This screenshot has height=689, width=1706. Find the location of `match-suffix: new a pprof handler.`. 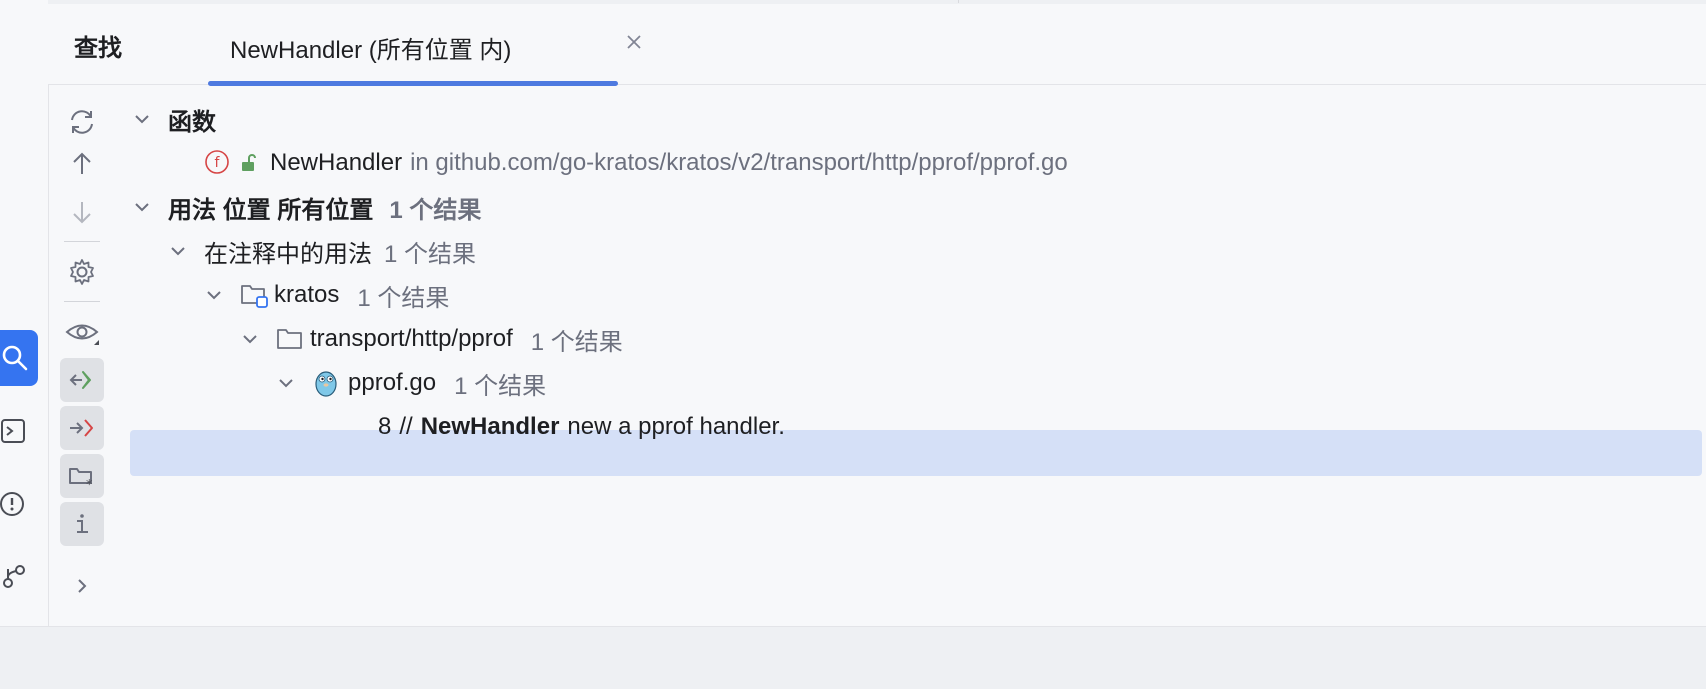

match-suffix: new a pprof handler. is located at coordinates (676, 426).